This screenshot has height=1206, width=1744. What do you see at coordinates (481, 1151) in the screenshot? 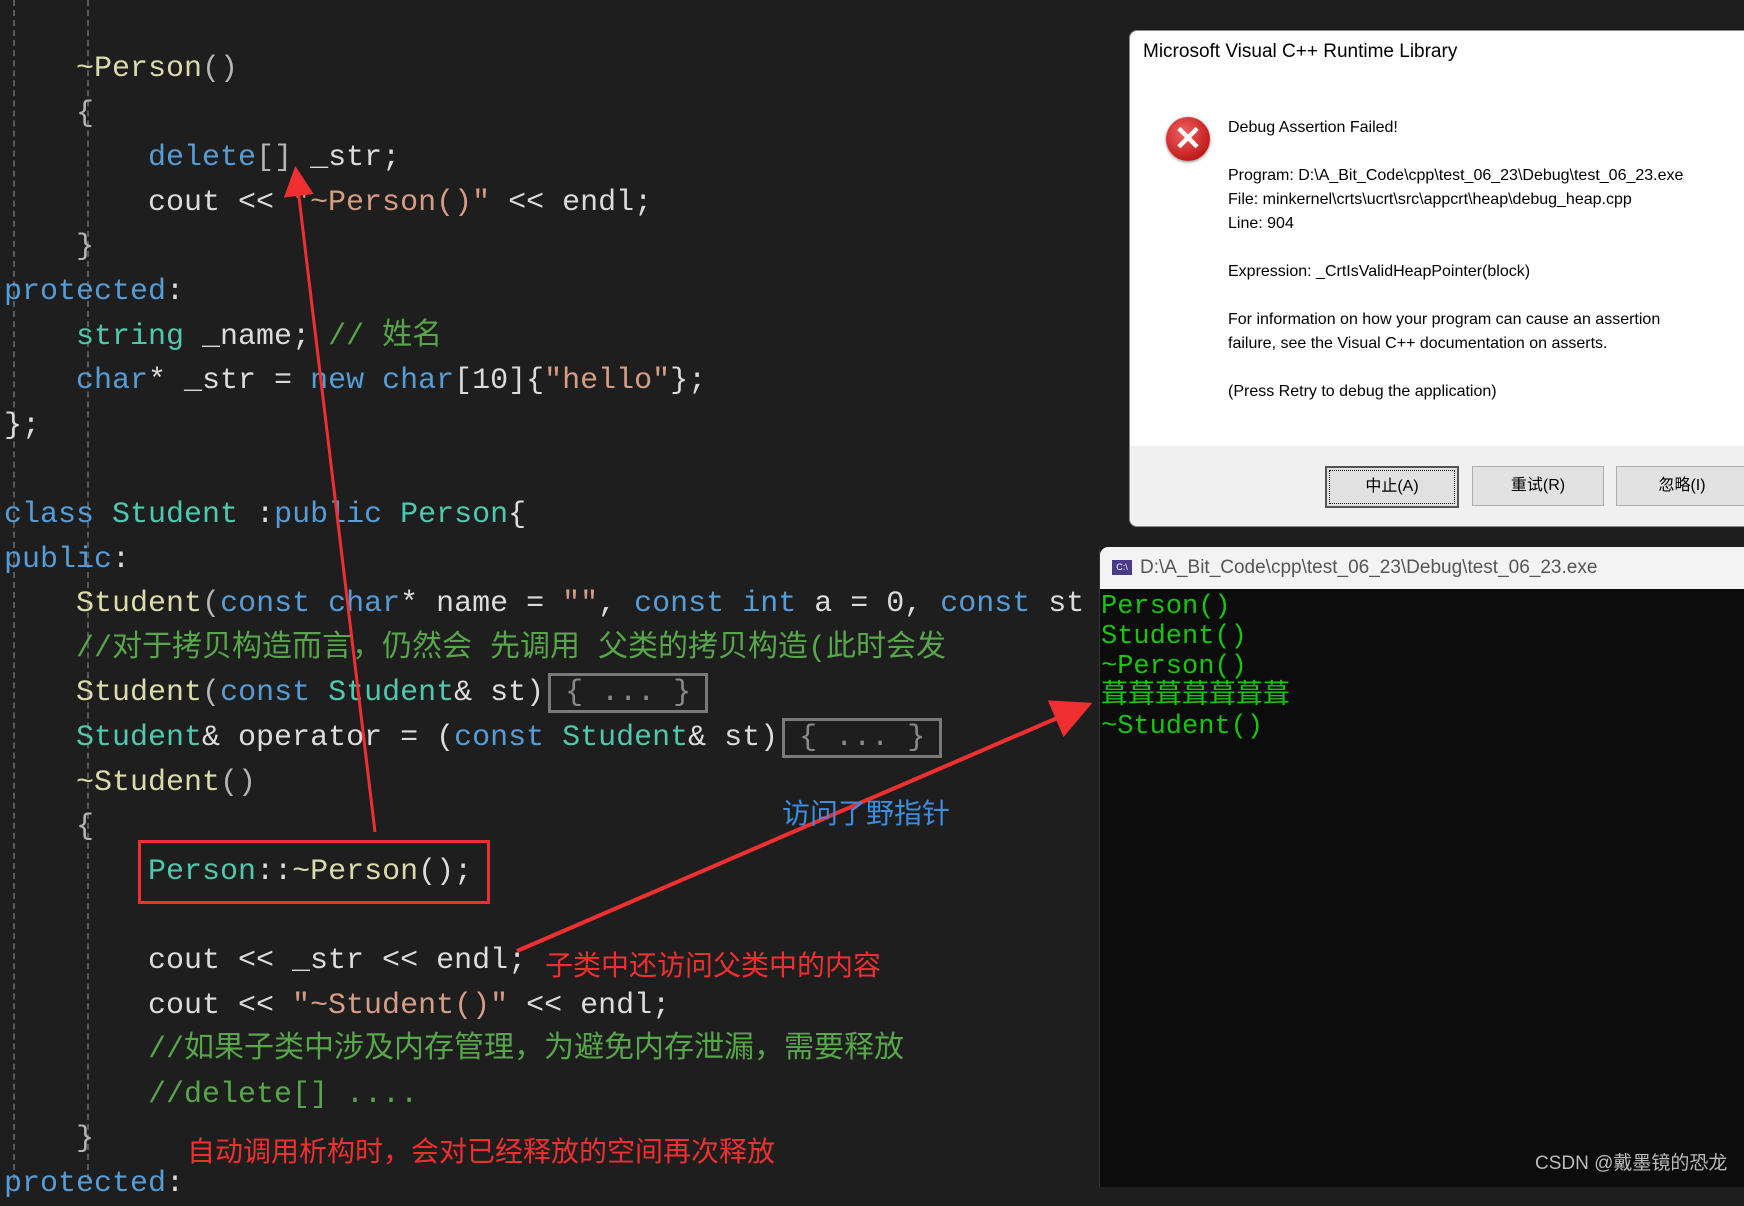
I see `annotation-double-free: 自动调用析构时，会对已经释放的空间再次释放` at bounding box center [481, 1151].